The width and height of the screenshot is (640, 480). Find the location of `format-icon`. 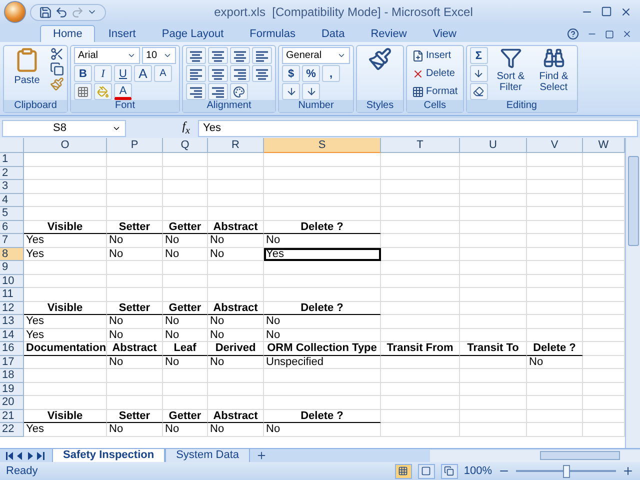

format-icon is located at coordinates (418, 92).